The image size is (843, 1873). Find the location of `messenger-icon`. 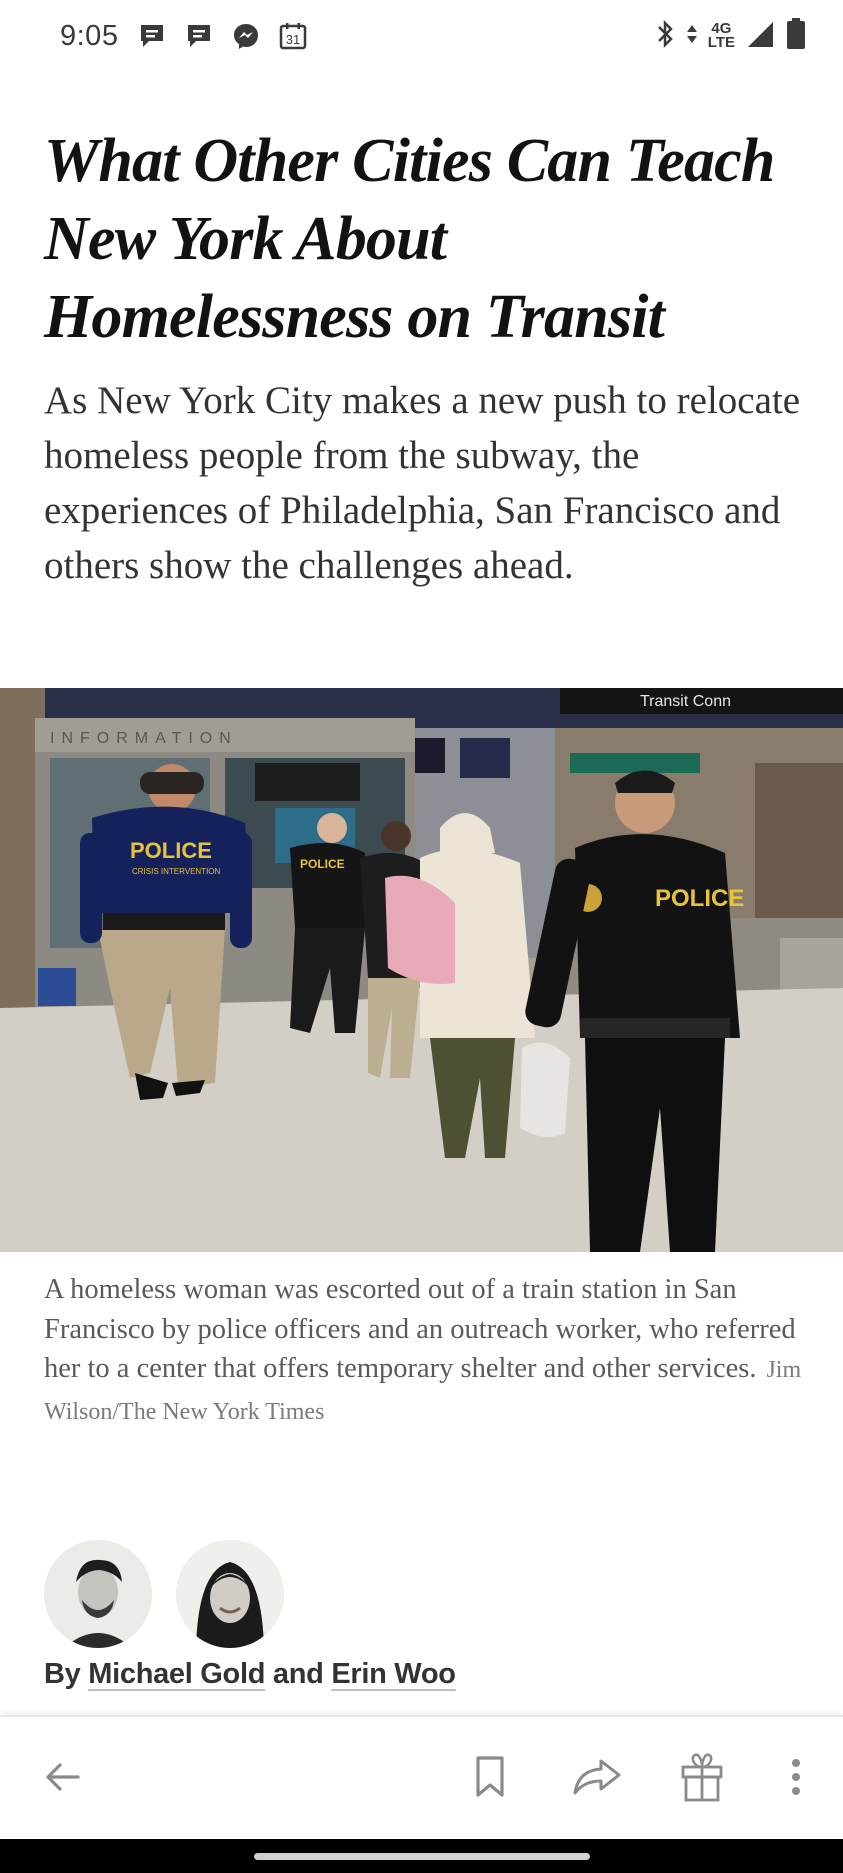

messenger-icon is located at coordinates (245, 36).